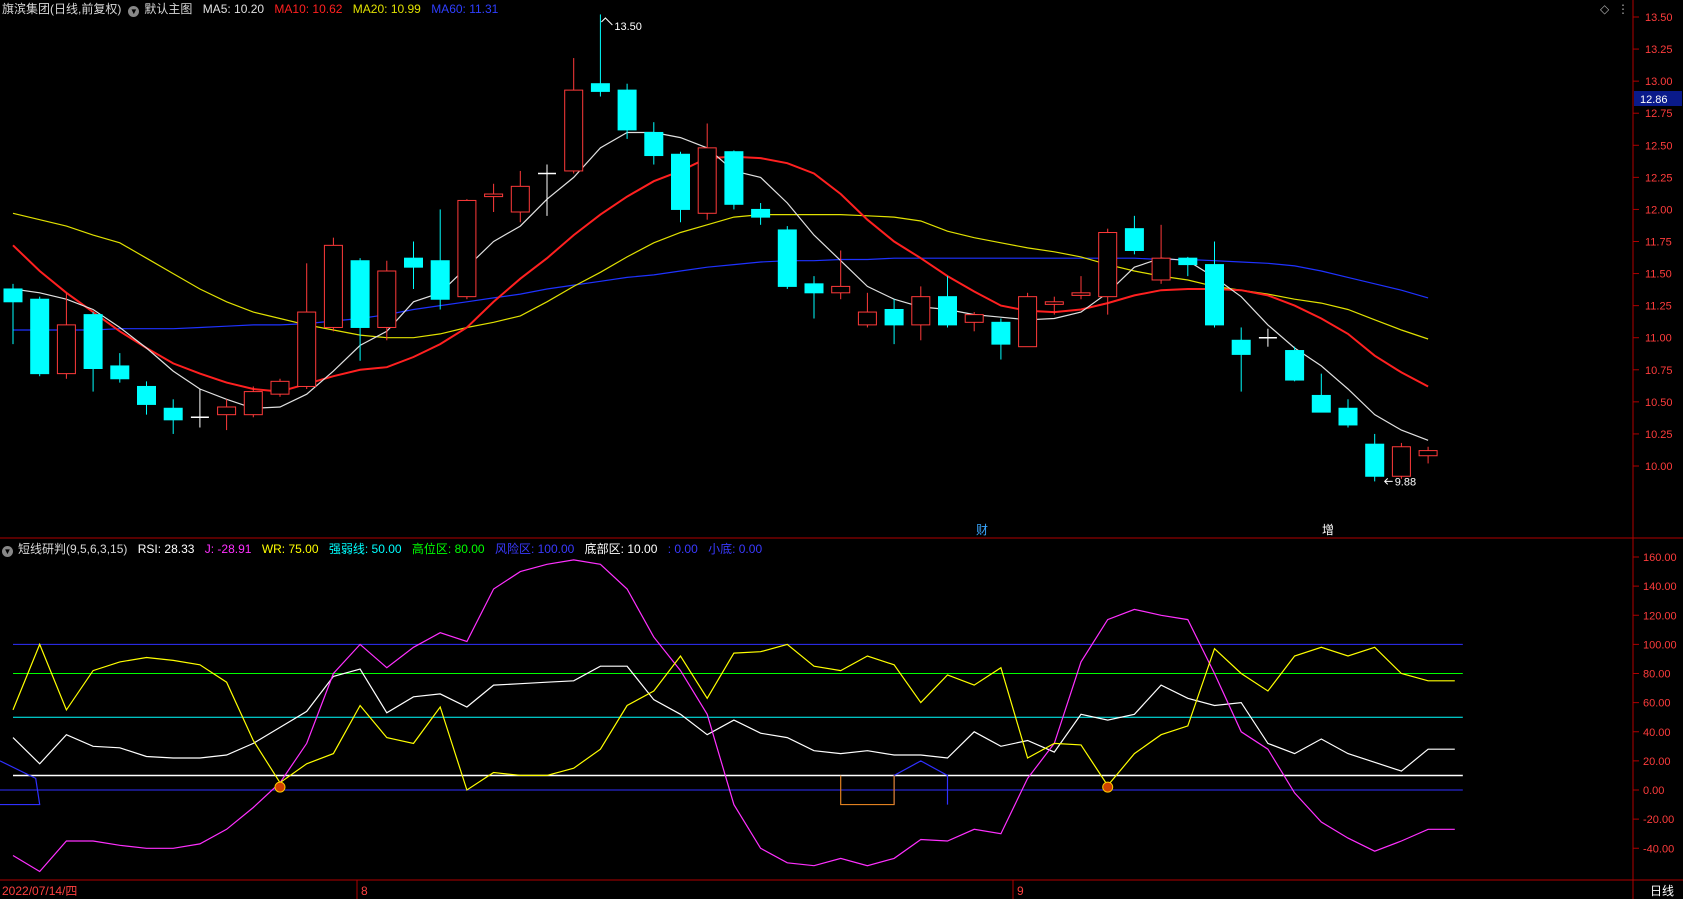  I want to click on price-tick-label: 12.00, so click(1659, 210).